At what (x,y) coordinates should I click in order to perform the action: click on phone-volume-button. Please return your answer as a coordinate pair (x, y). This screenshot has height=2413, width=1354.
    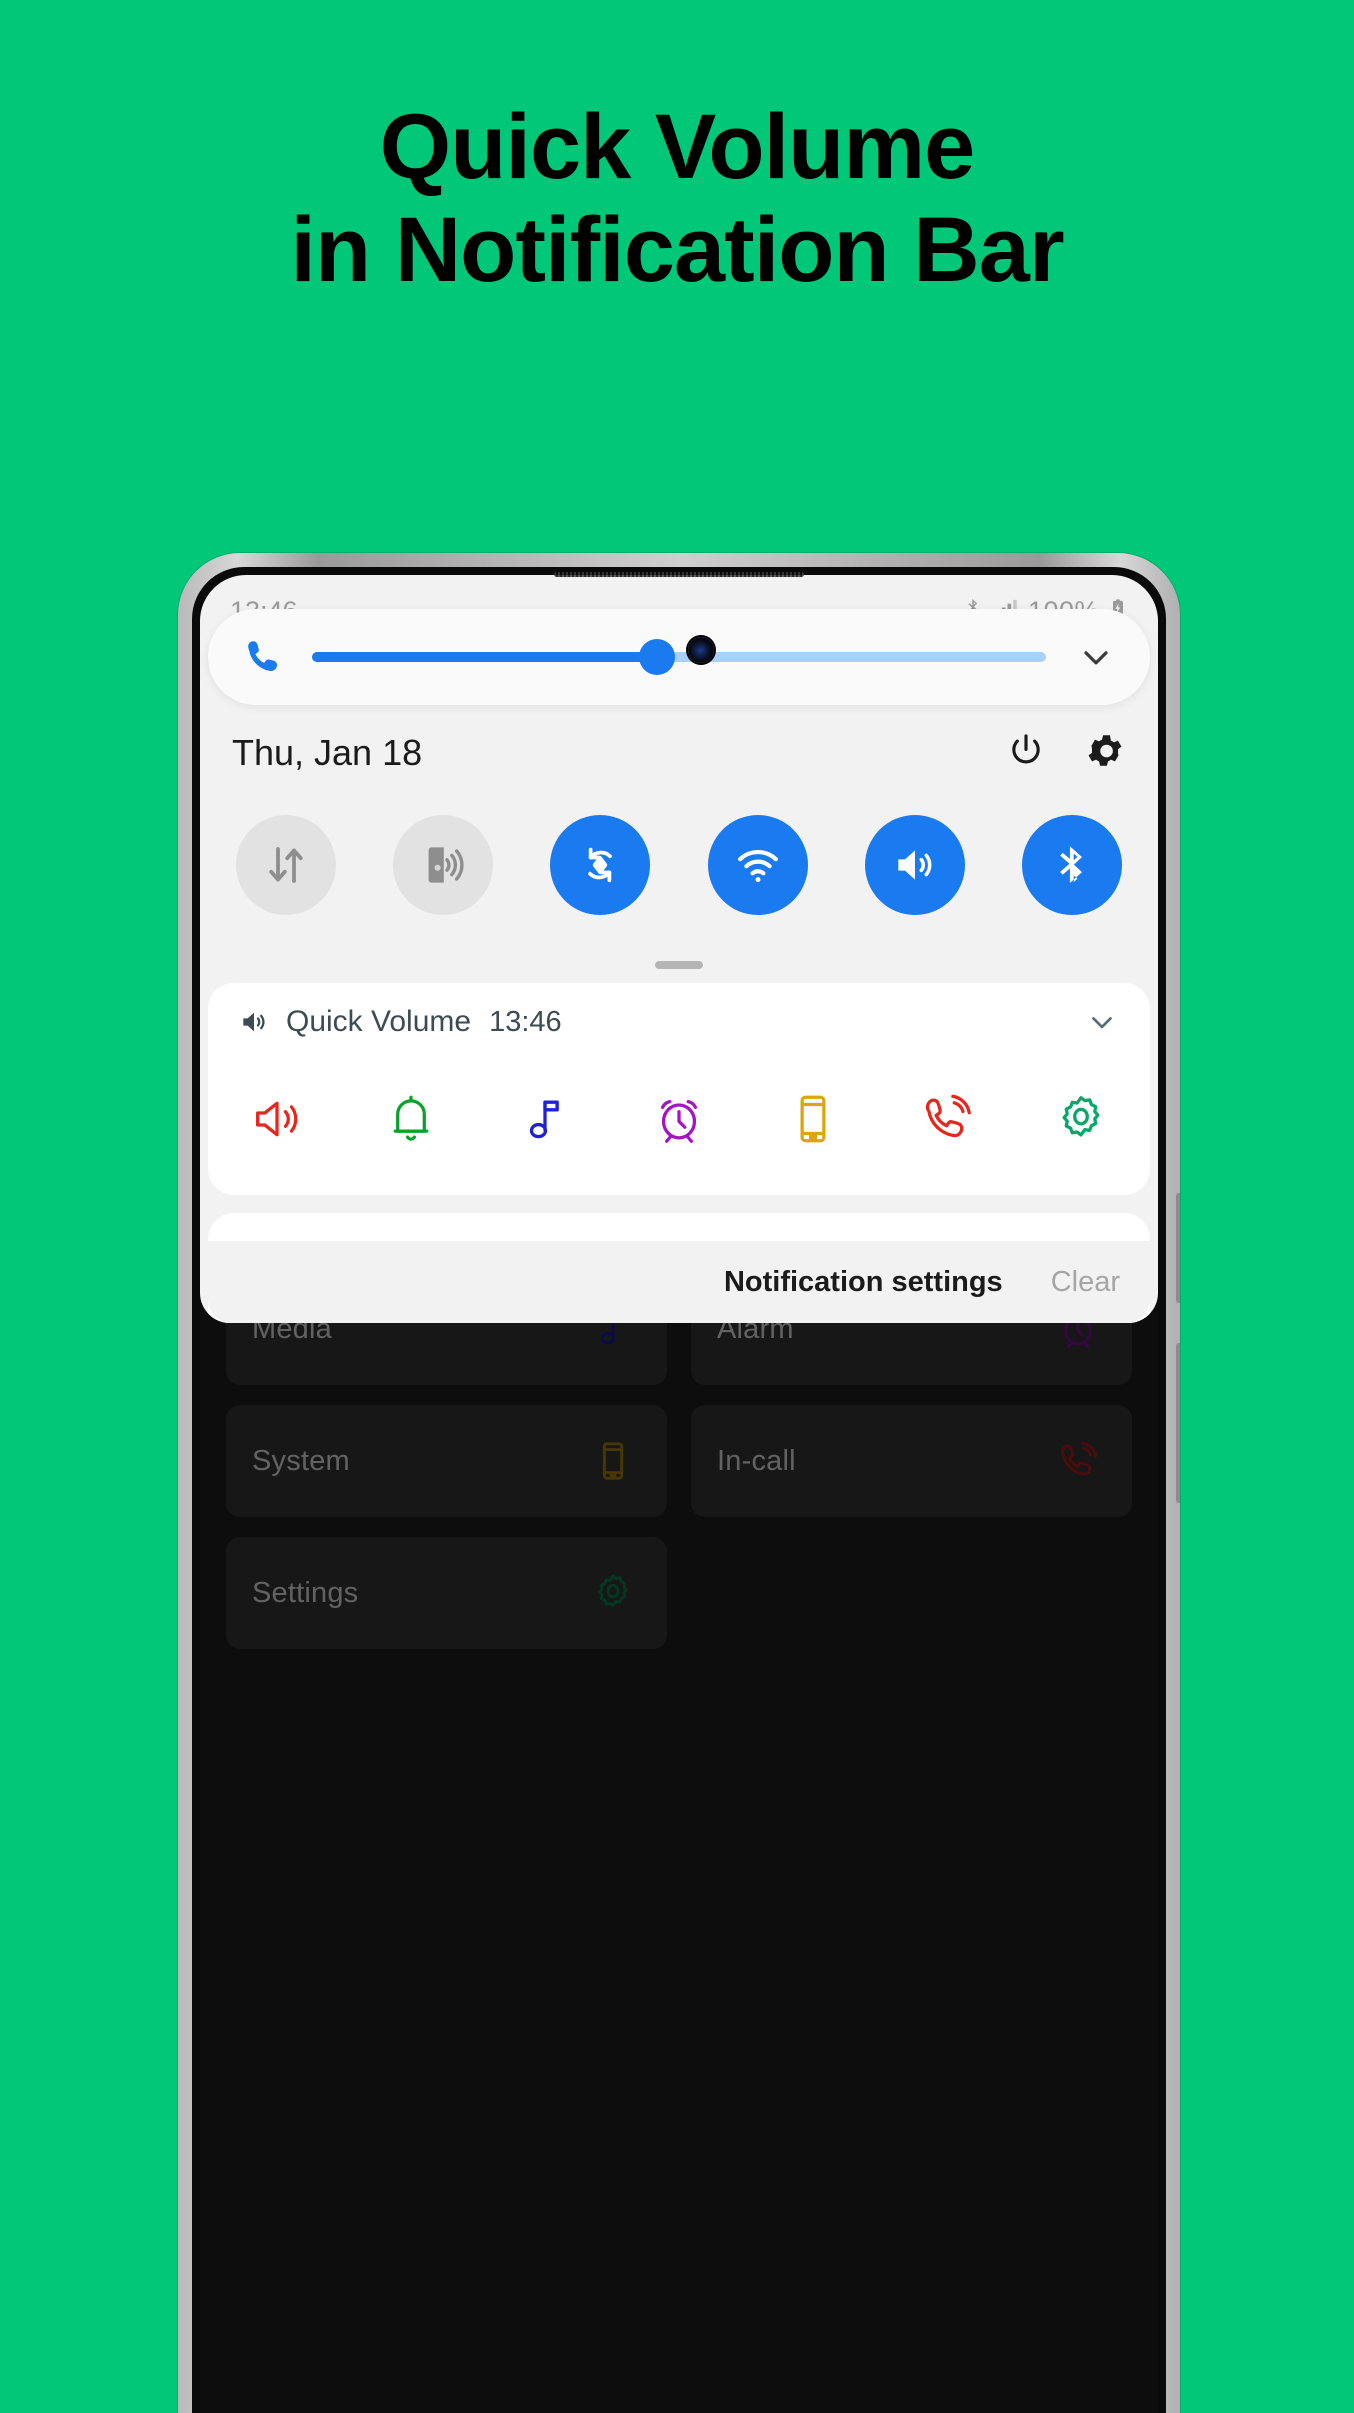
    Looking at the image, I should click on (1178, 1248).